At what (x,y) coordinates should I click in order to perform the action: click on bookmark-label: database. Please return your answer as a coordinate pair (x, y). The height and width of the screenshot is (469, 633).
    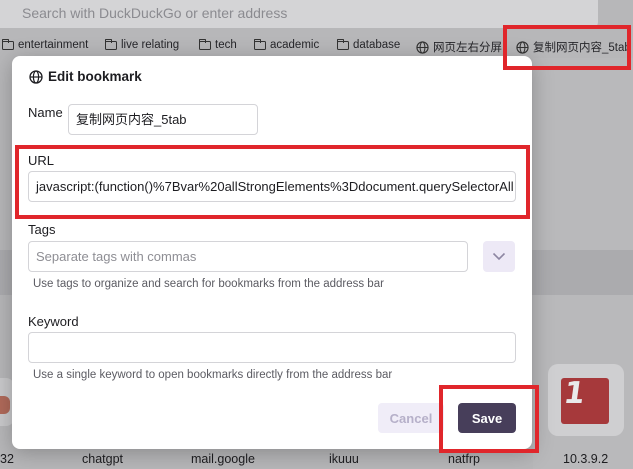
    Looking at the image, I should click on (377, 45).